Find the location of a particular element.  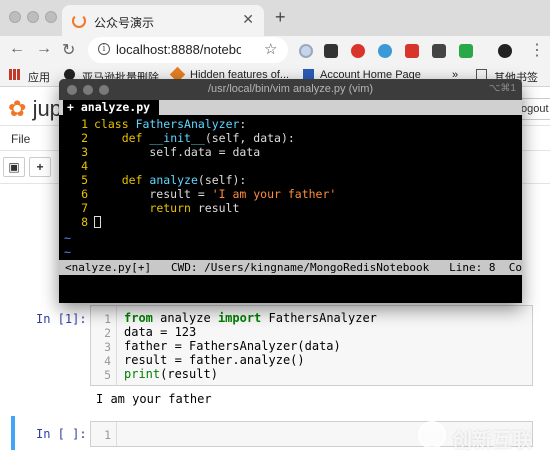

keyword: from is located at coordinates (138, 318).